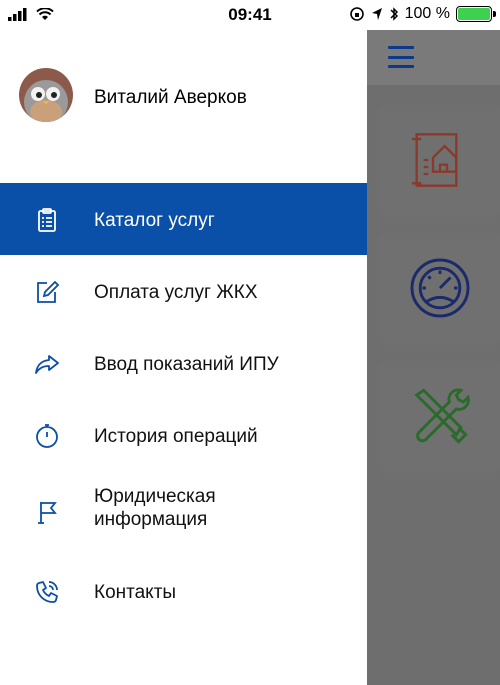 This screenshot has height=685, width=500. I want to click on tile-house-document, so click(440, 161).